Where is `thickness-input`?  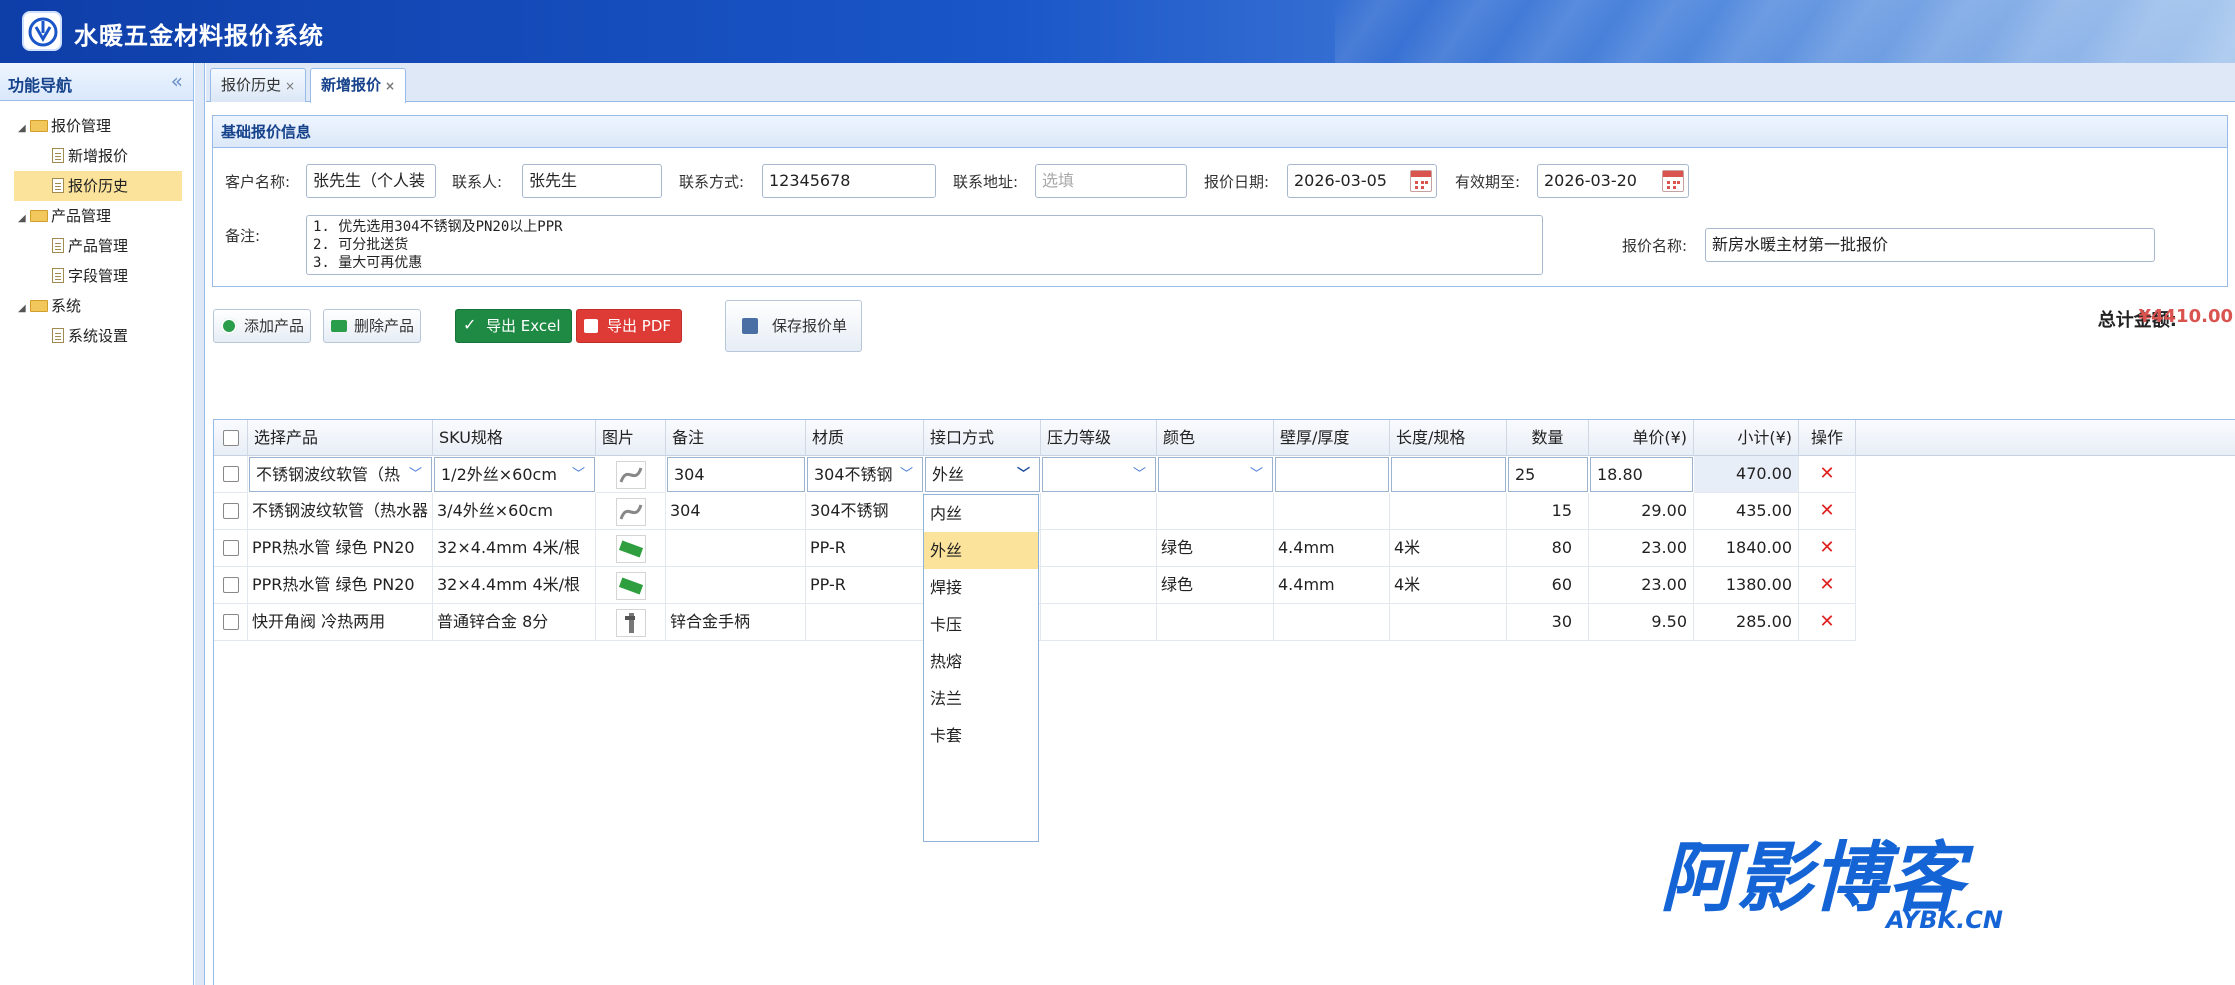
thickness-input is located at coordinates (1332, 474).